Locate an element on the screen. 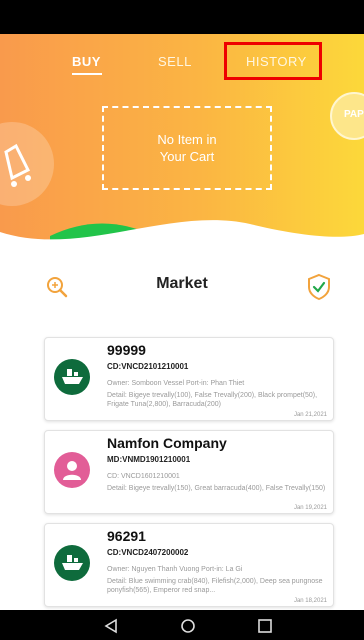 This screenshot has height=640, width=364. verified-shield-icon is located at coordinates (319, 287).